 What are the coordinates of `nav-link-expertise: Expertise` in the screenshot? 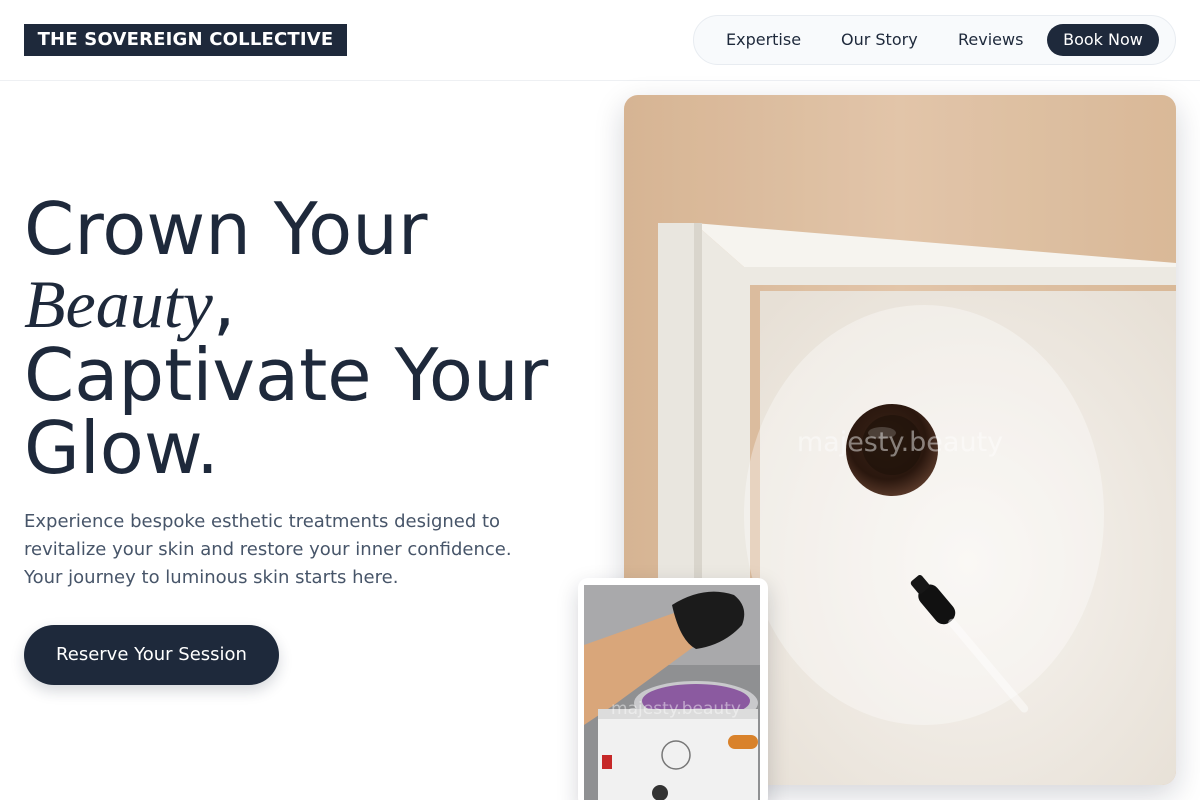 It's located at (763, 40).